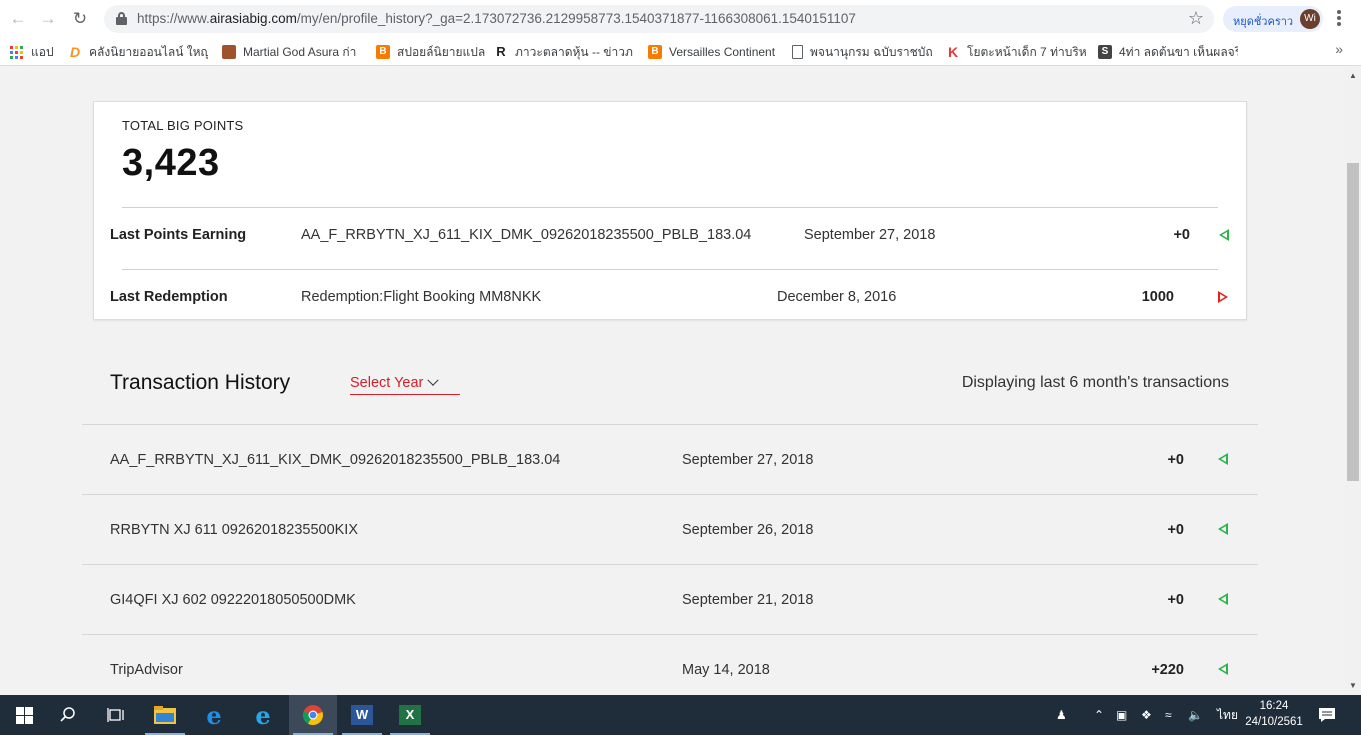 This screenshot has width=1361, height=735. I want to click on bookmarks-overflow-button: », so click(1339, 49).